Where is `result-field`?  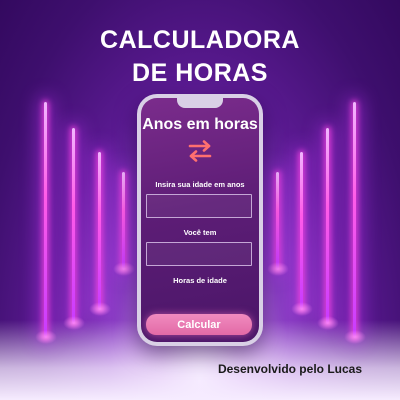 result-field is located at coordinates (199, 254).